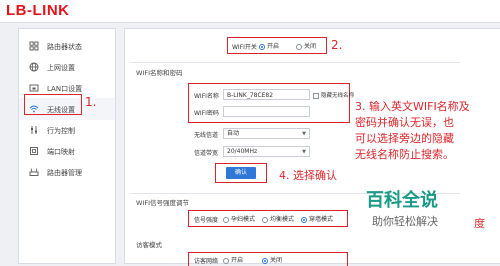 This screenshot has width=500, height=266. I want to click on grid-icon, so click(34, 46).